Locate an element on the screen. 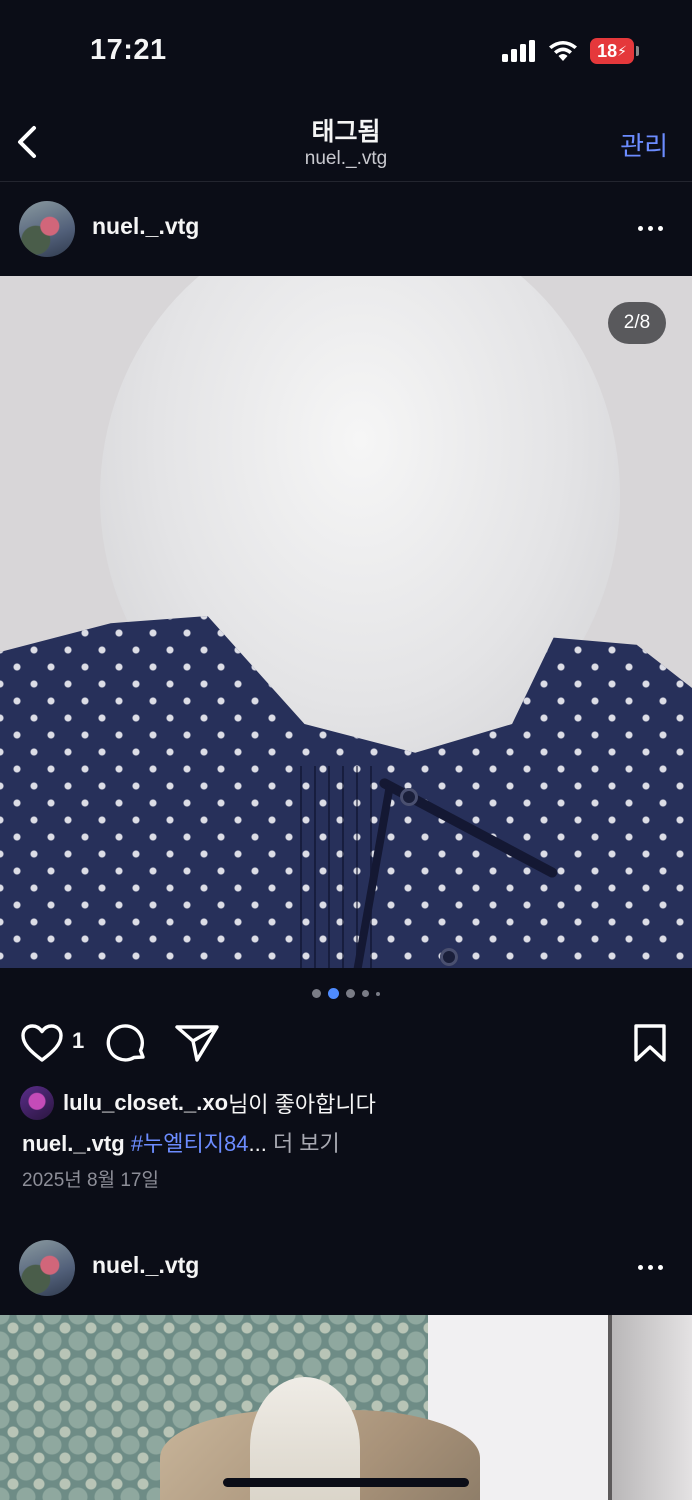  battery-level: 18 is located at coordinates (607, 50).